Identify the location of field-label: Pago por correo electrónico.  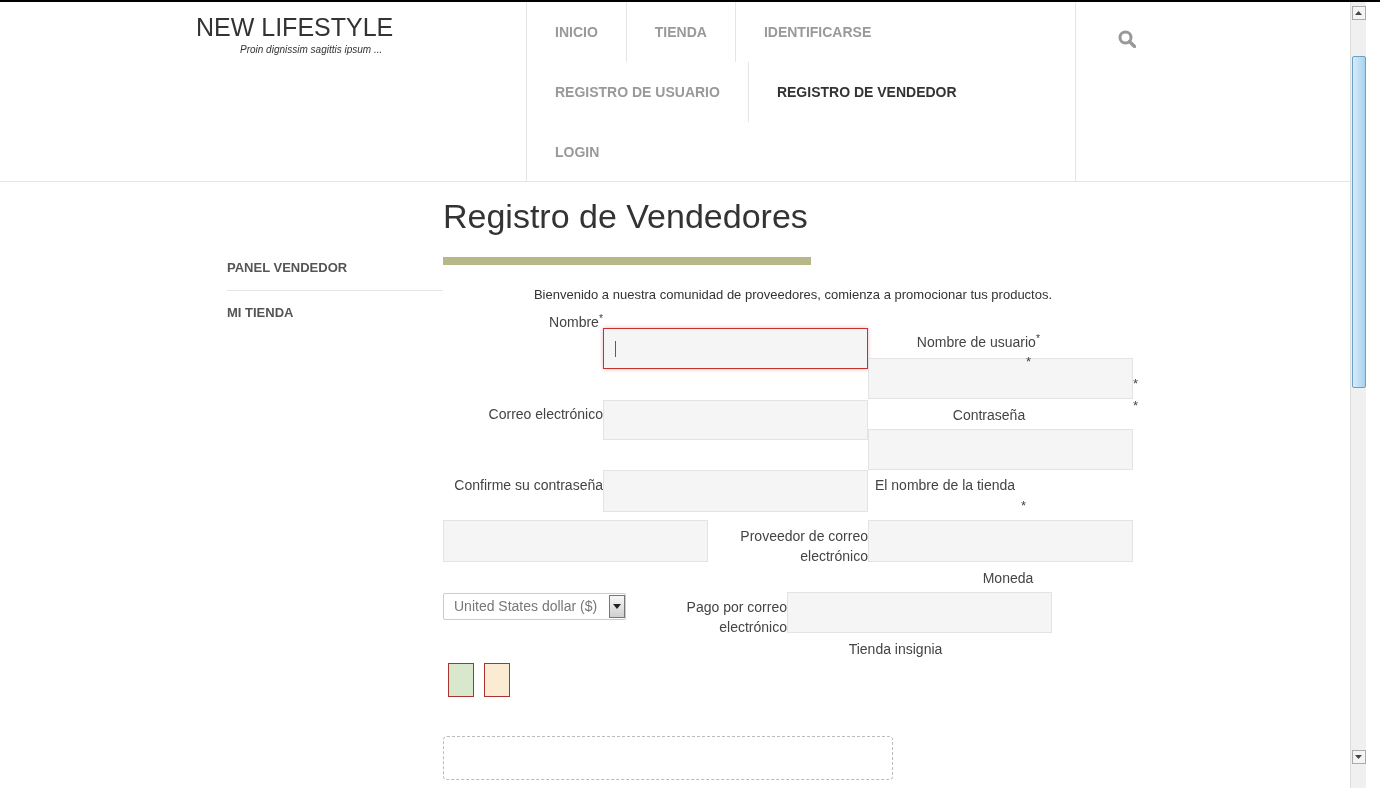
(736, 618).